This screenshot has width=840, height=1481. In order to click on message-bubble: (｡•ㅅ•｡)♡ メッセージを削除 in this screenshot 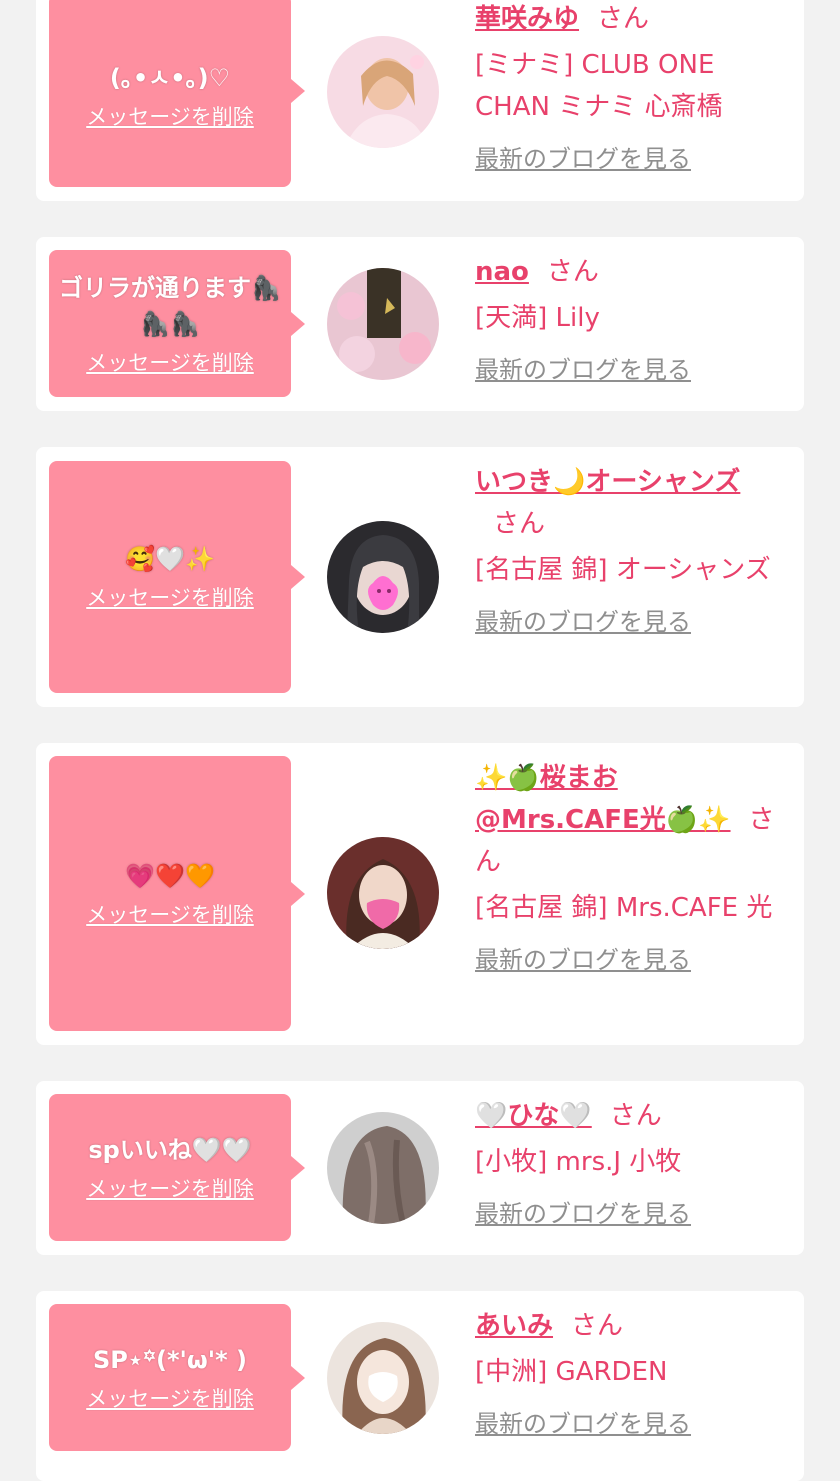, I will do `click(177, 93)`.